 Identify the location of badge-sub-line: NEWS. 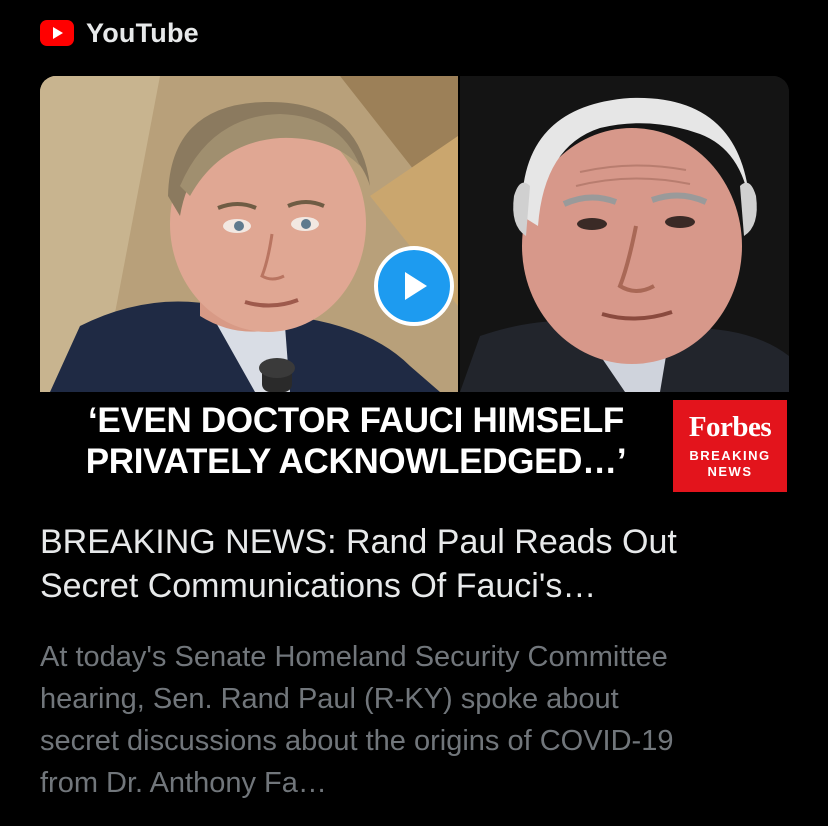
(730, 471).